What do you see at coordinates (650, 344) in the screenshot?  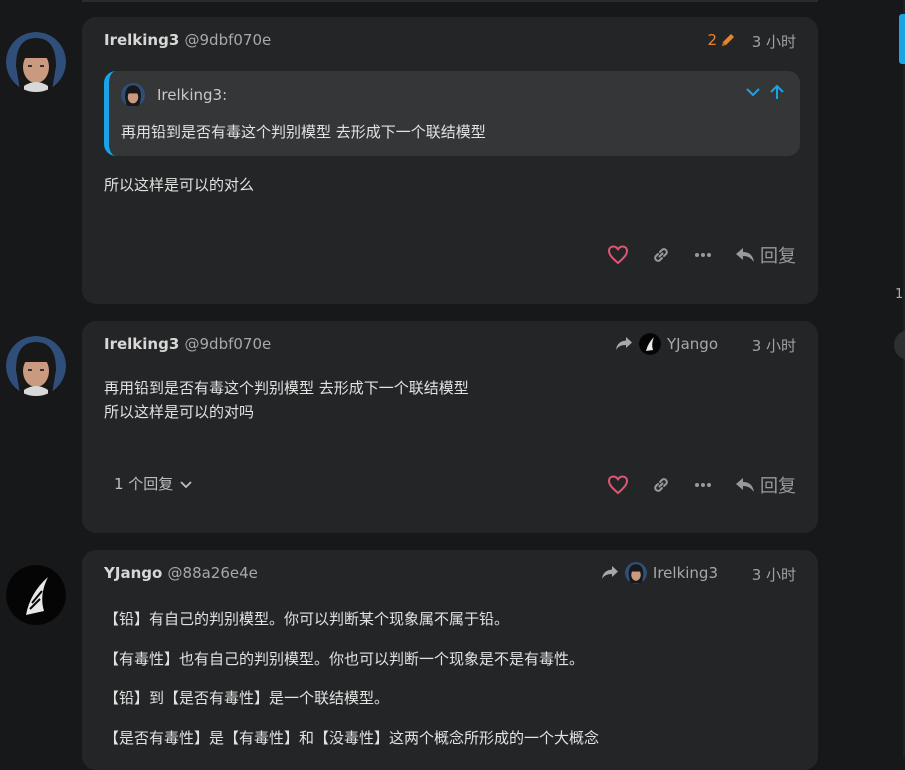 I see `yjango-mini-avatar` at bounding box center [650, 344].